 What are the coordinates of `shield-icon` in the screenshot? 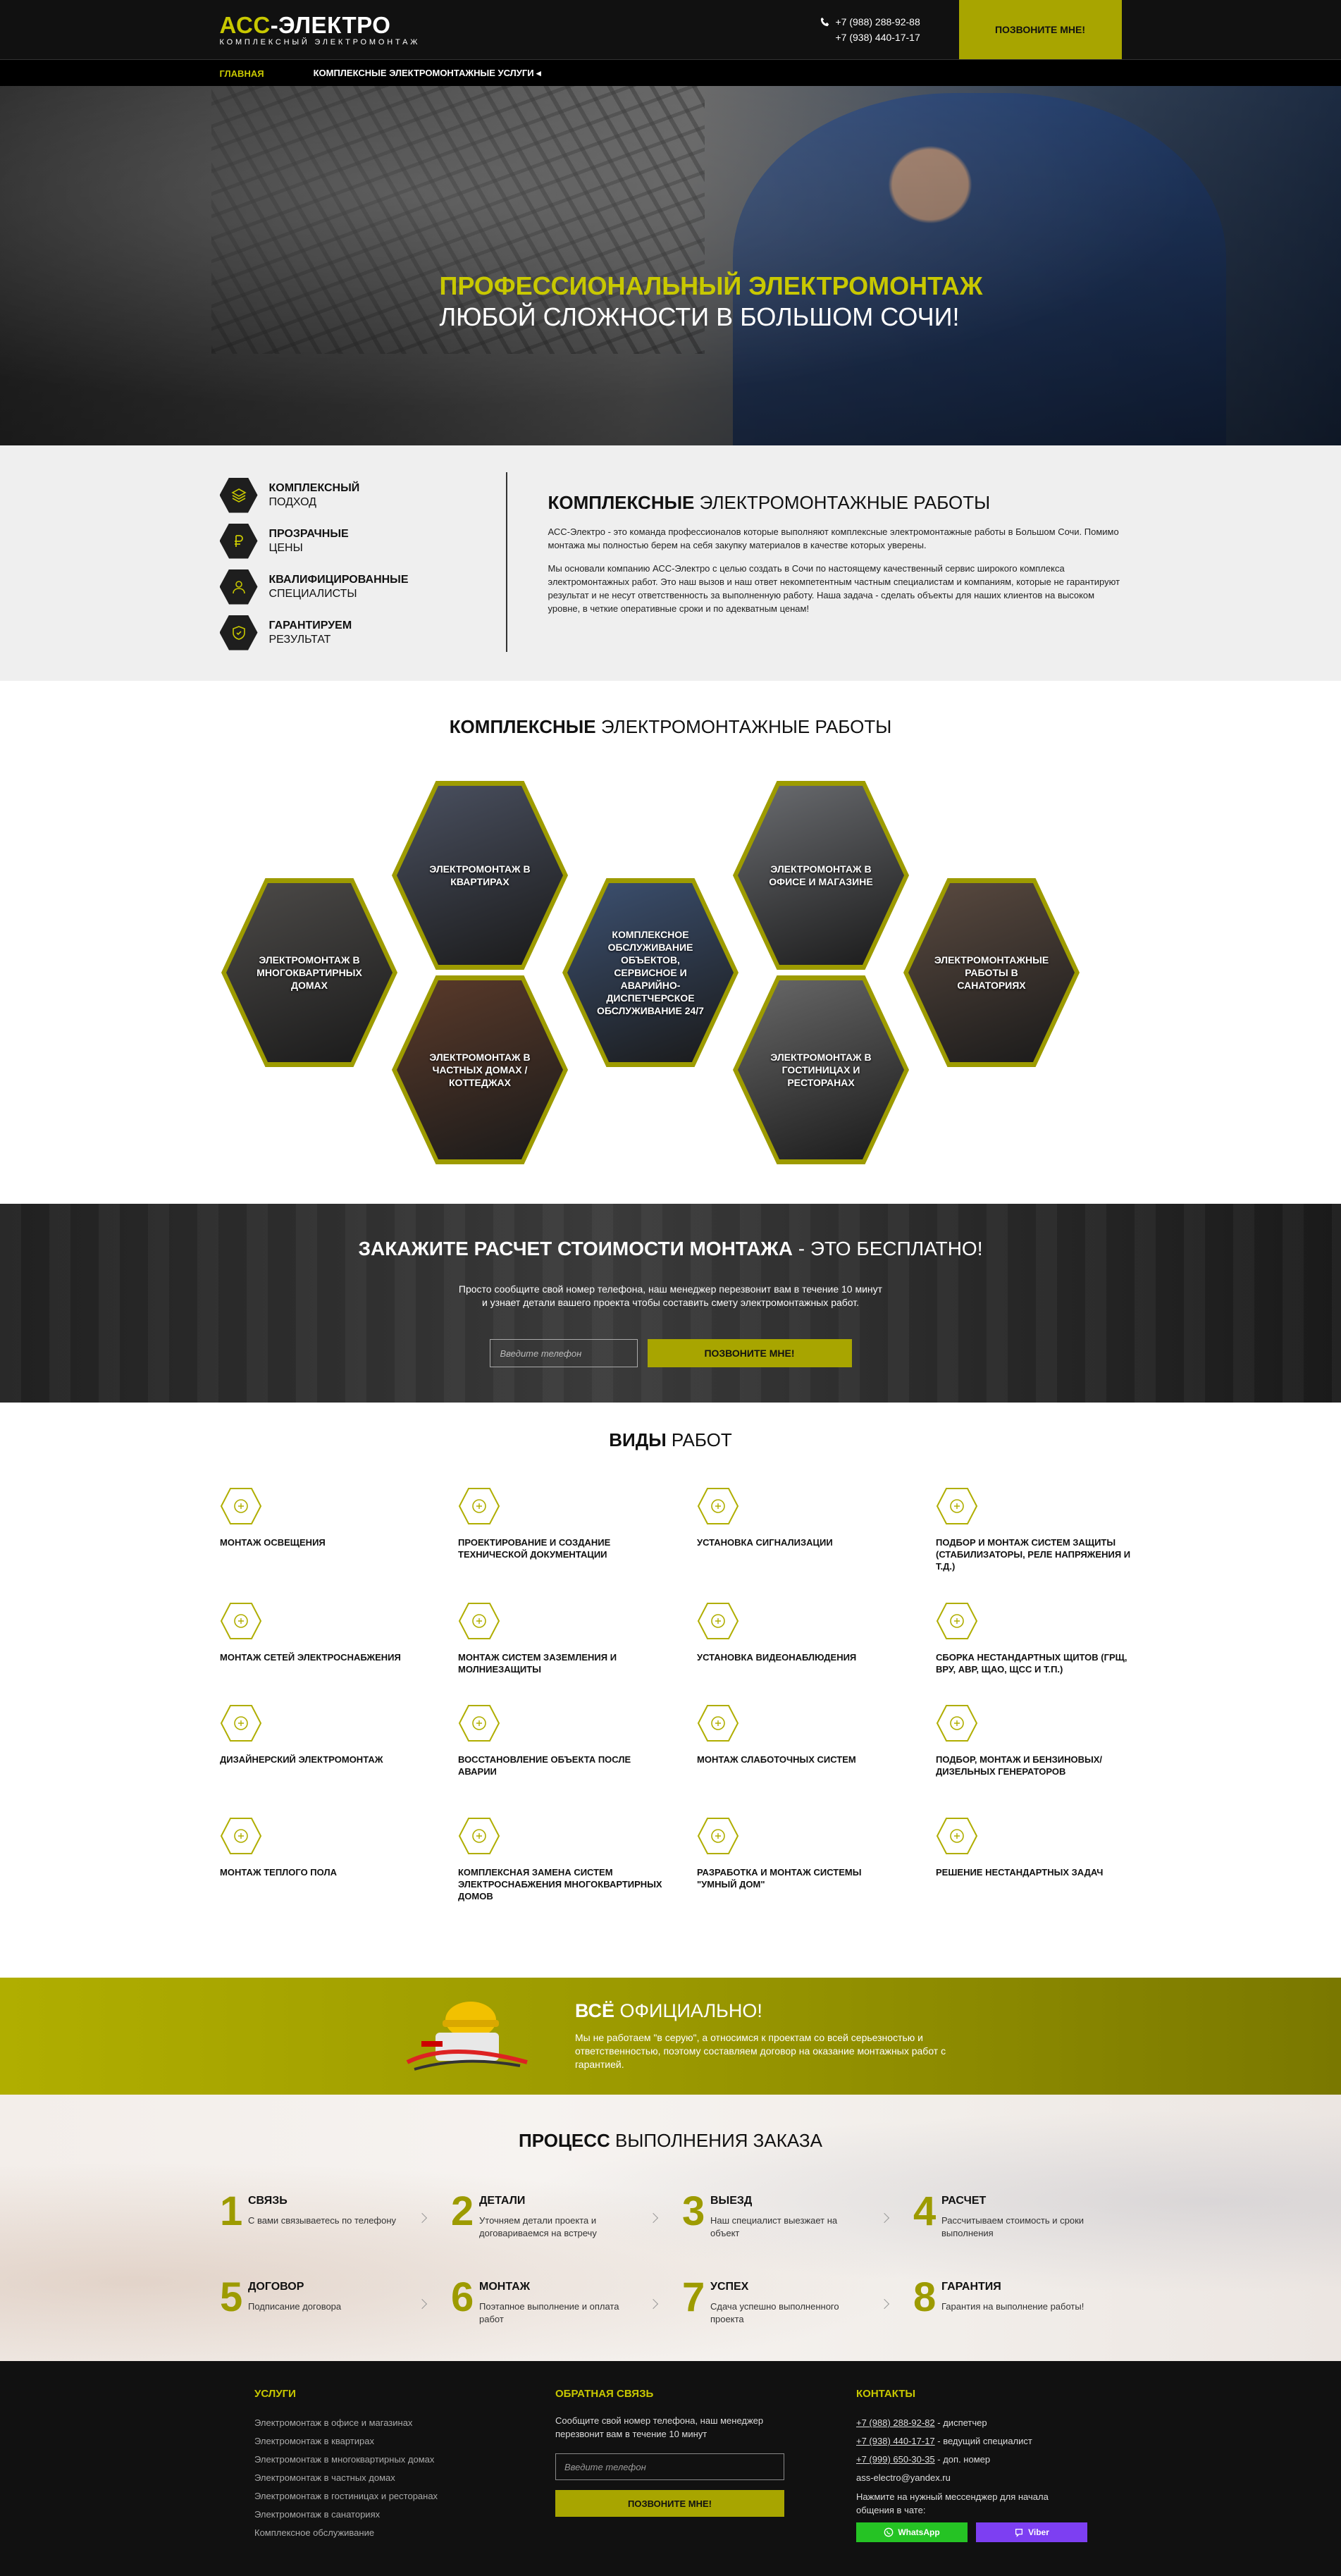 It's located at (238, 633).